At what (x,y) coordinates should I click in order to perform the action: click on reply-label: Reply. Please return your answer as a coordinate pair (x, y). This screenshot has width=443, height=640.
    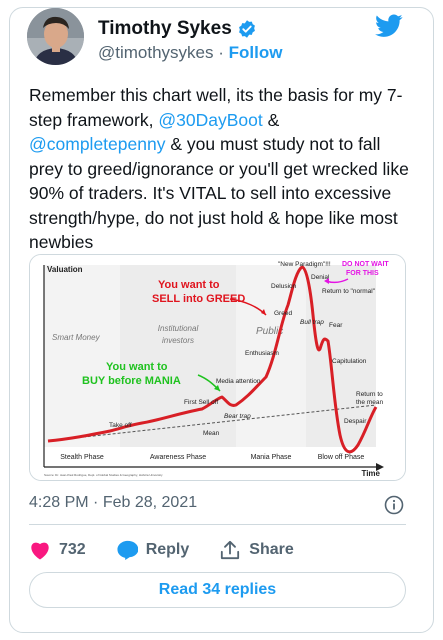
    Looking at the image, I should click on (167, 549).